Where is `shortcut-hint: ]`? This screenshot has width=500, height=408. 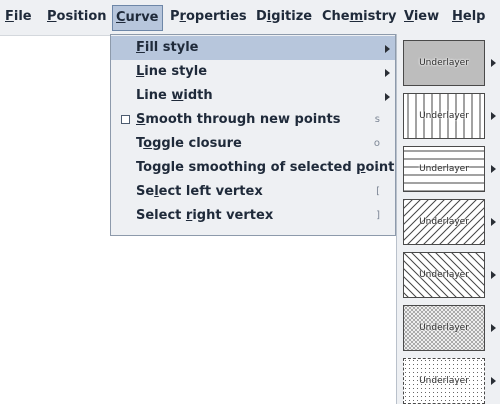
shortcut-hint: ] is located at coordinates (378, 215).